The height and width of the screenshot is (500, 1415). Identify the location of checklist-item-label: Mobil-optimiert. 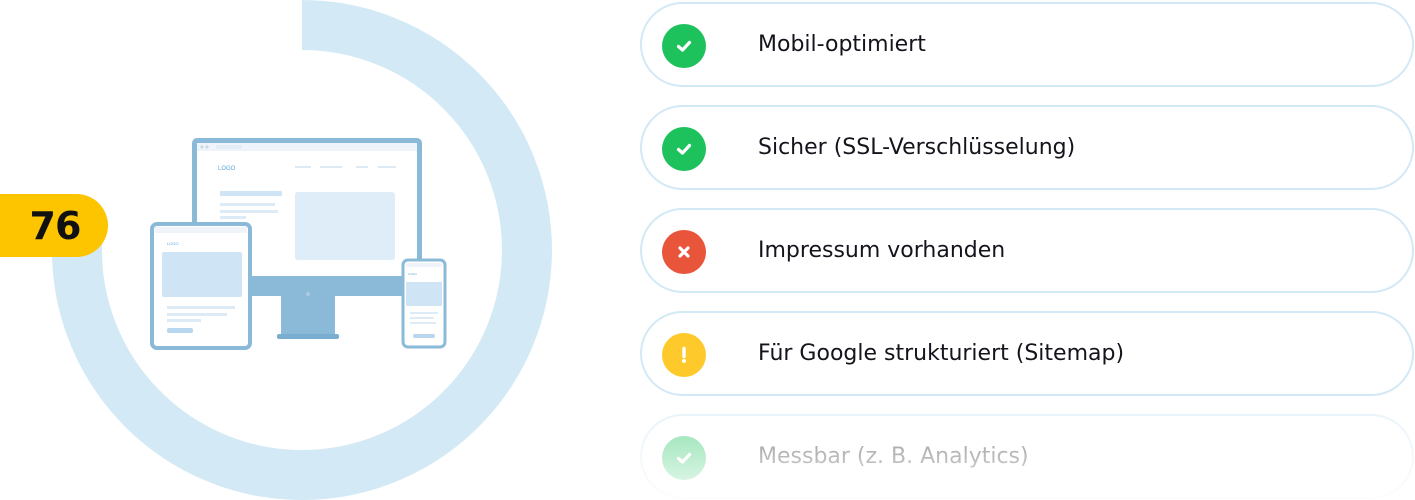
(842, 44).